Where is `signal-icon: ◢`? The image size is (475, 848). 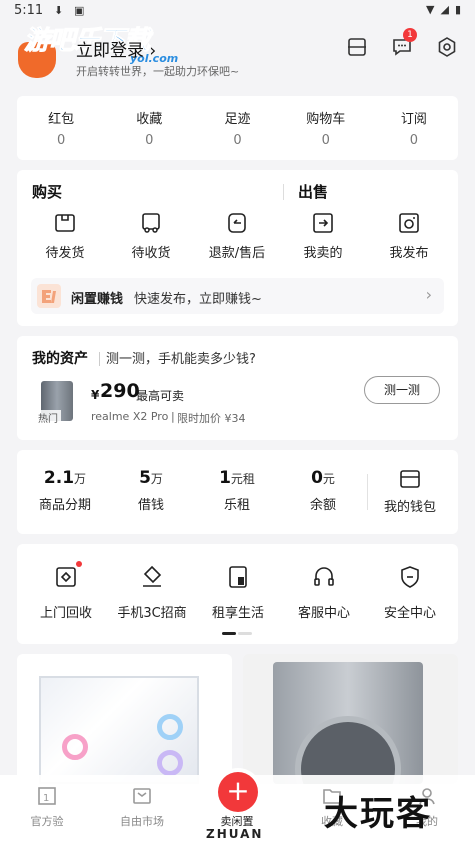 signal-icon: ◢ is located at coordinates (444, 9).